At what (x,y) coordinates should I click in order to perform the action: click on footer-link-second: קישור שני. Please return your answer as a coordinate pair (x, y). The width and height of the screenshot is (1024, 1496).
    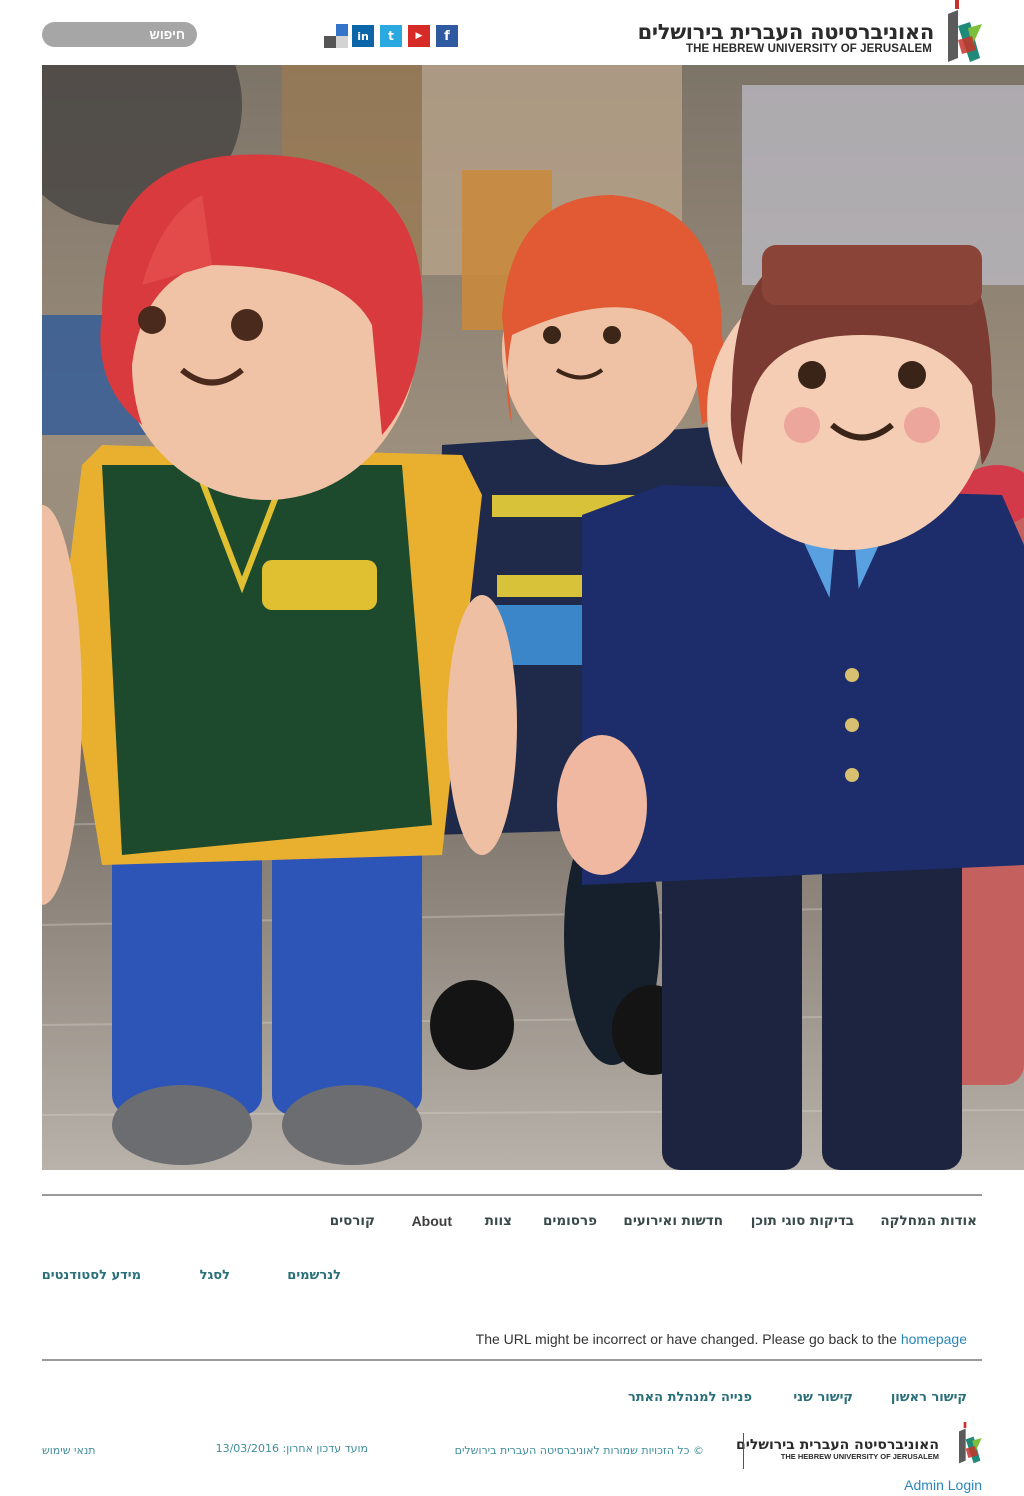
    Looking at the image, I should click on (823, 1397).